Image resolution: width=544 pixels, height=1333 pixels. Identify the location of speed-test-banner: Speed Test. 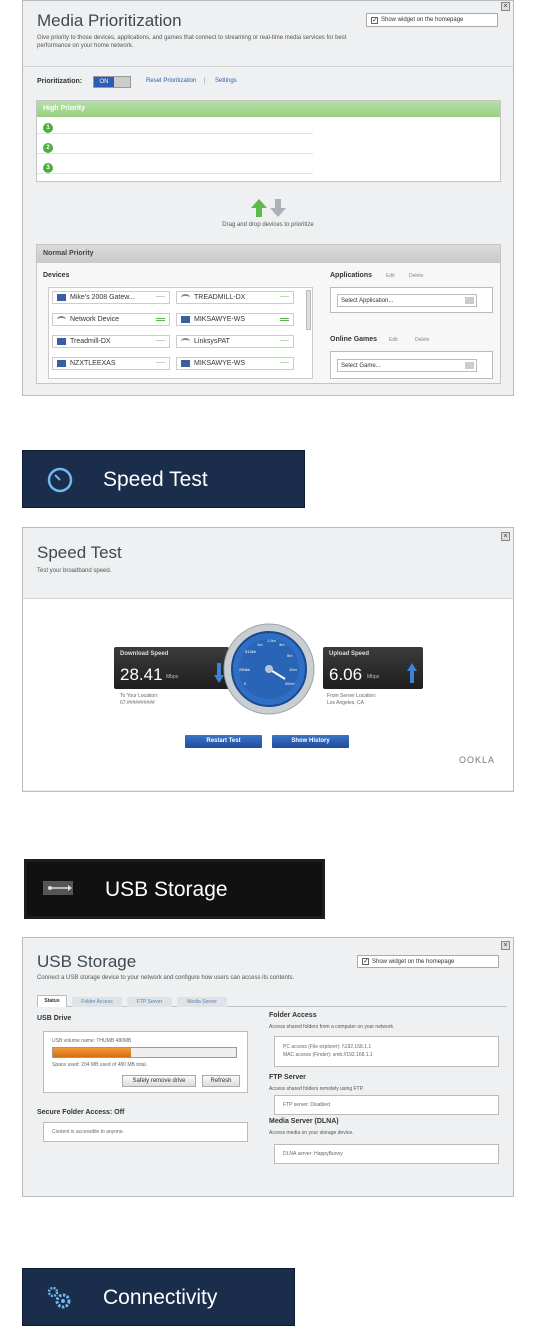
(163, 479).